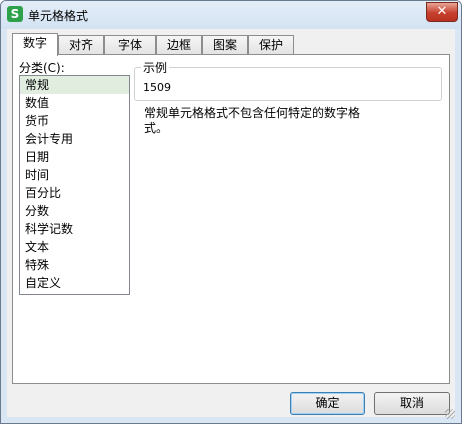 This screenshot has width=462, height=424. What do you see at coordinates (74, 139) in the screenshot?
I see `category-item-accounting: 会计专用` at bounding box center [74, 139].